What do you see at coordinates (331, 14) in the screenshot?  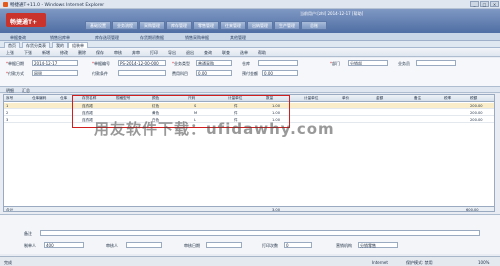 I see `user-info: 当前用户:[zhl] 2014-12-17 [帮助]` at bounding box center [331, 14].